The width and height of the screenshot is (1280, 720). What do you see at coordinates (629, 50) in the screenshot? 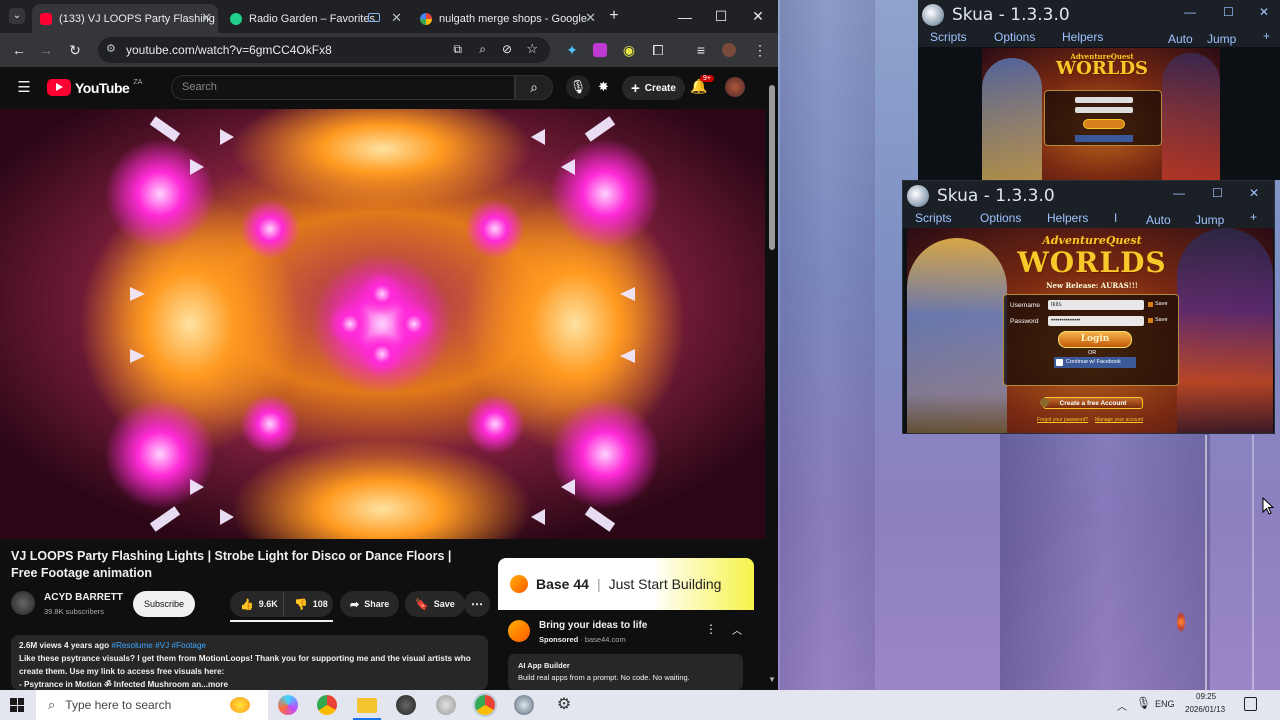
I see `extension-icon: ◉` at bounding box center [629, 50].